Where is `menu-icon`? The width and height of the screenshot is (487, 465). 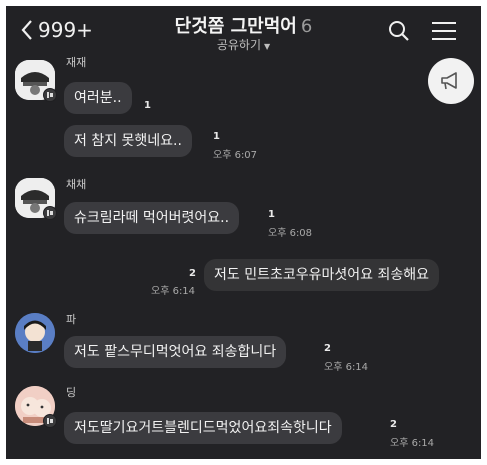 menu-icon is located at coordinates (444, 31).